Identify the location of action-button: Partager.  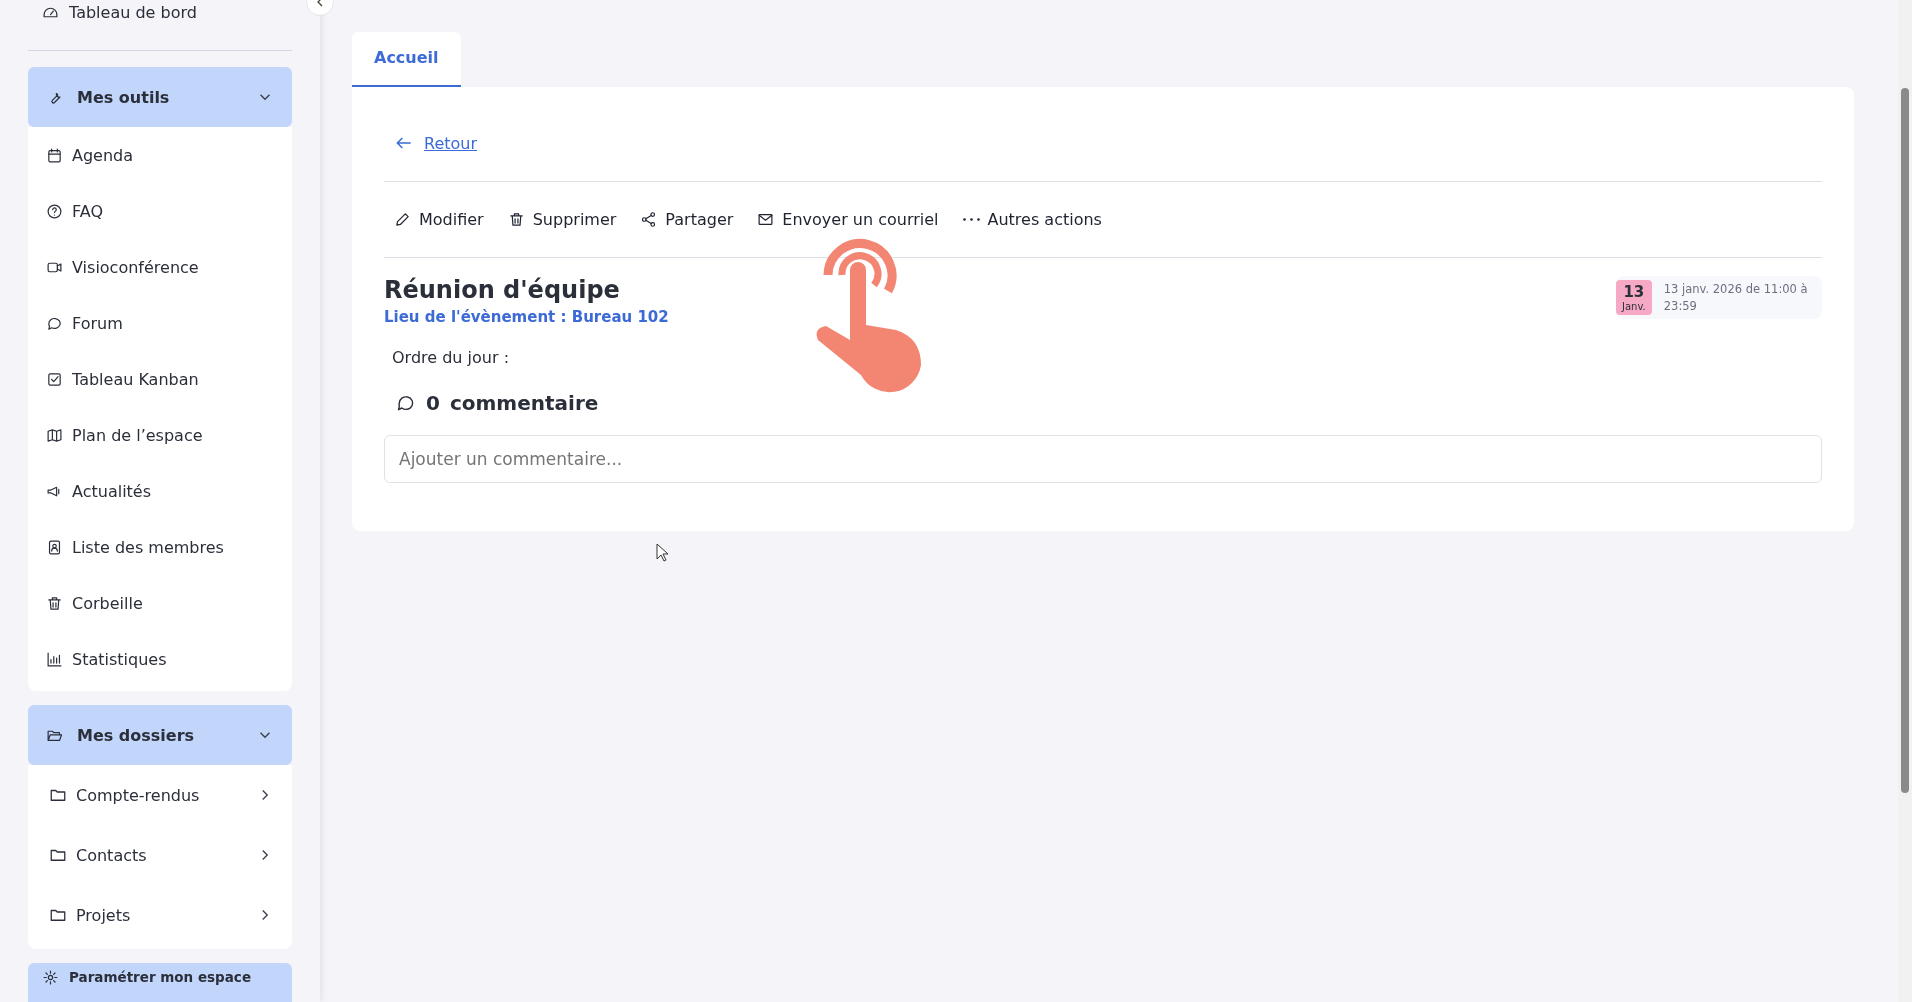
(687, 219).